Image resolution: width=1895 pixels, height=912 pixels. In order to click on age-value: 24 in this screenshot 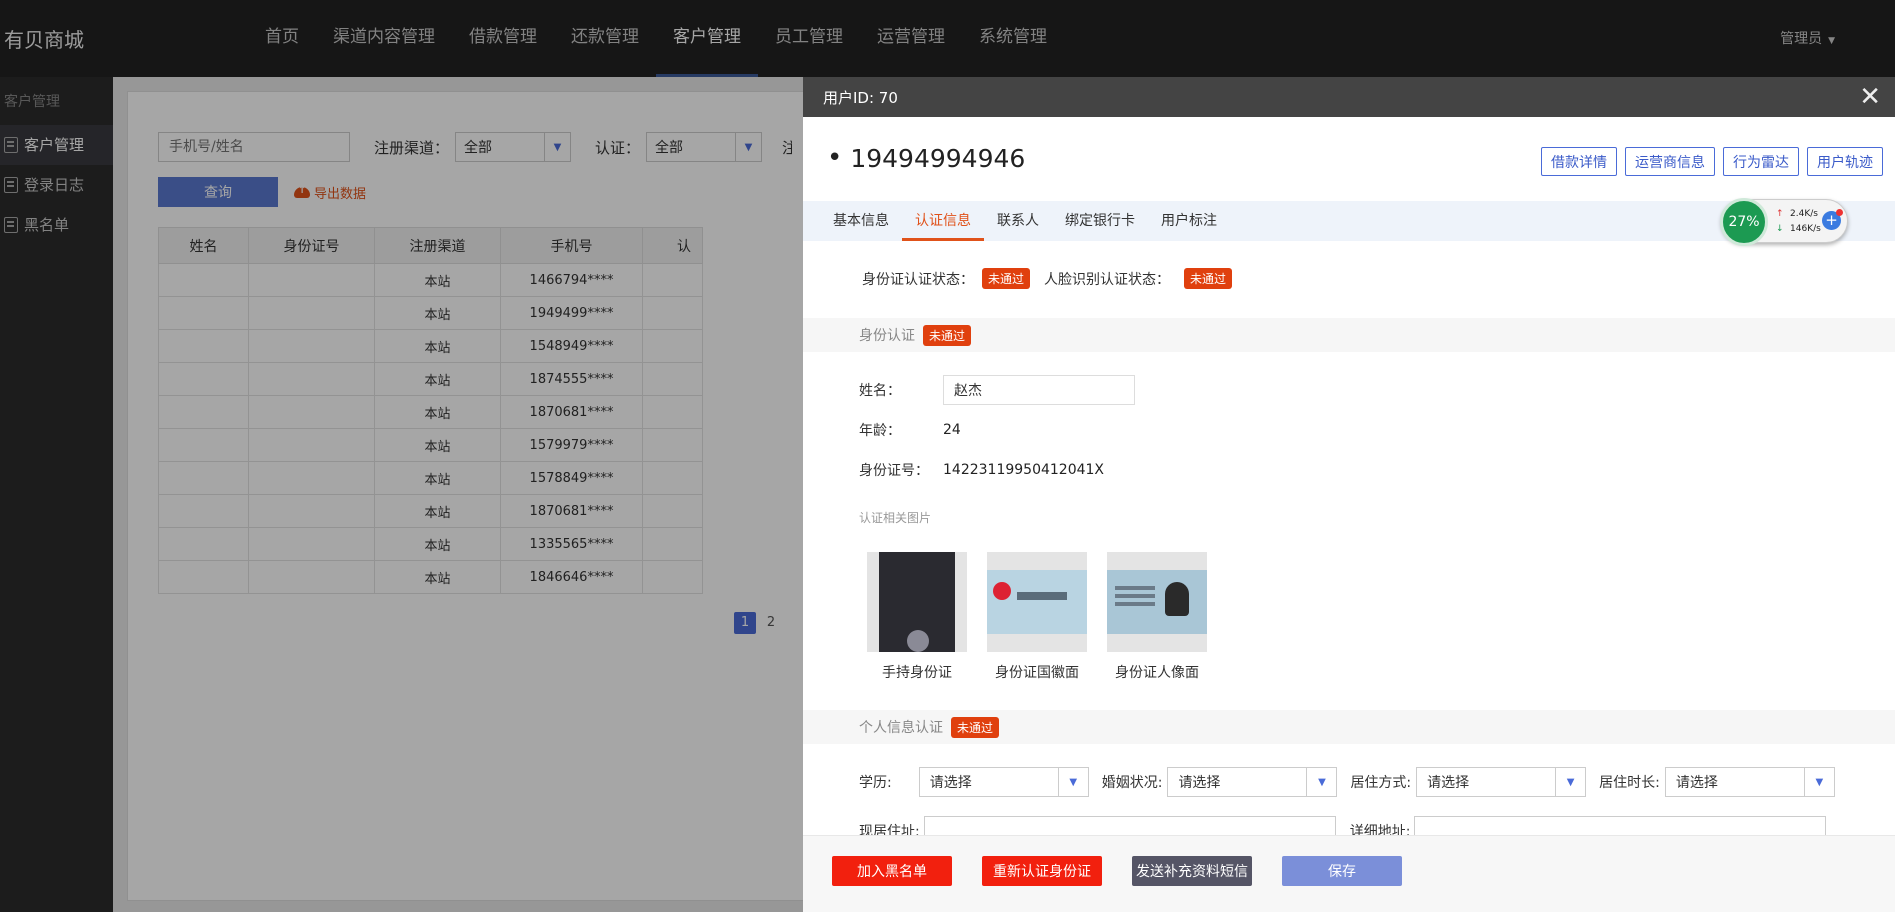, I will do `click(952, 430)`.